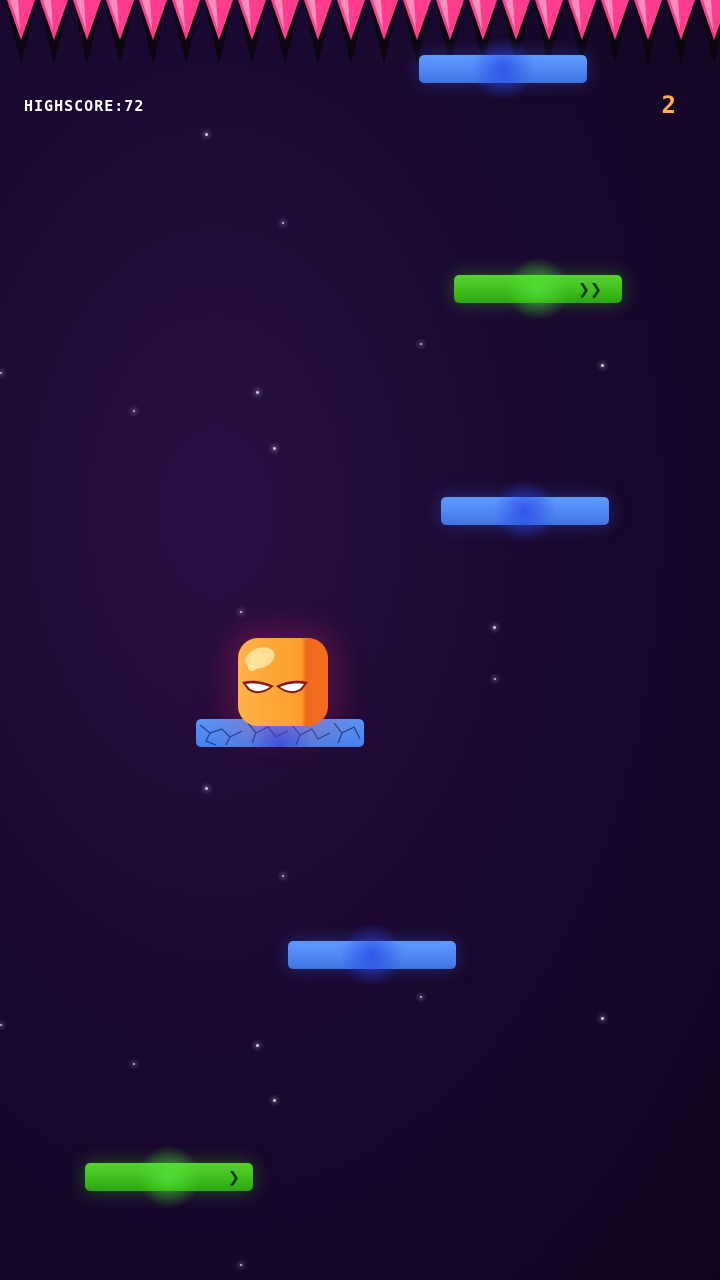 This screenshot has width=720, height=1280. What do you see at coordinates (275, 670) in the screenshot?
I see `orange-cube-angry-eyes-icon` at bounding box center [275, 670].